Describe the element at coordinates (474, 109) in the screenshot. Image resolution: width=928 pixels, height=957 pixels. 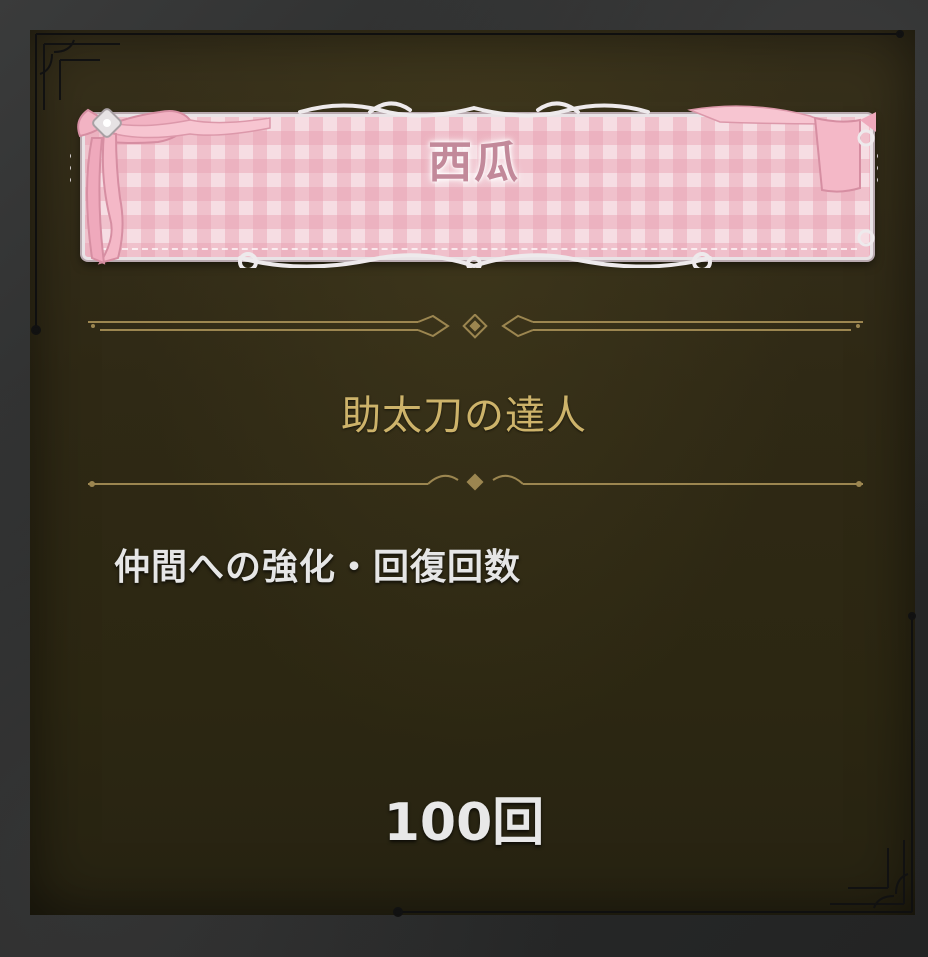
I see `top-scroll-ornament` at that location.